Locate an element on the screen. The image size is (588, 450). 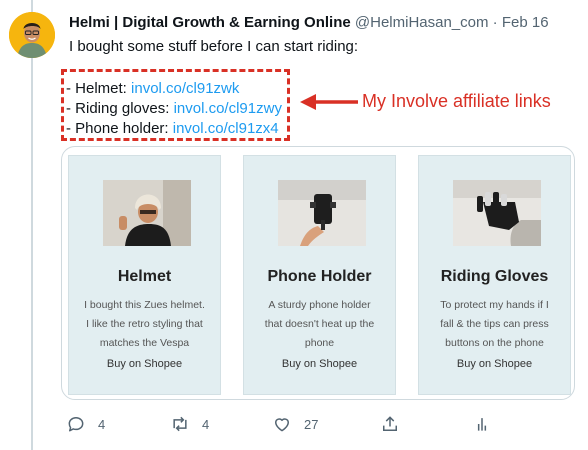
gloves-photo is located at coordinates (497, 213).